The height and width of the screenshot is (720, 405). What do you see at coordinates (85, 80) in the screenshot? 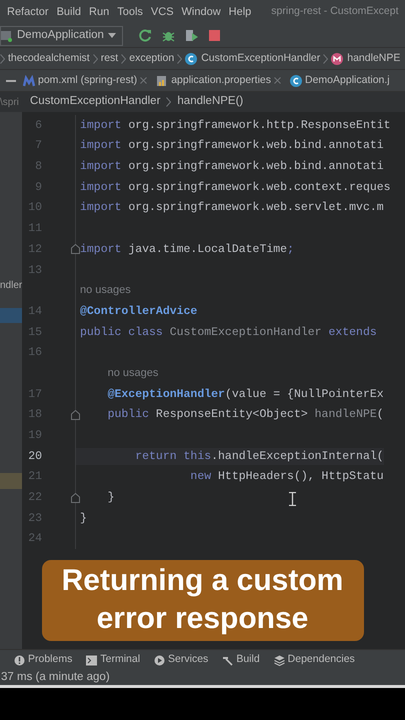
I see `editor-tab: pom.xml (spring-rest)` at bounding box center [85, 80].